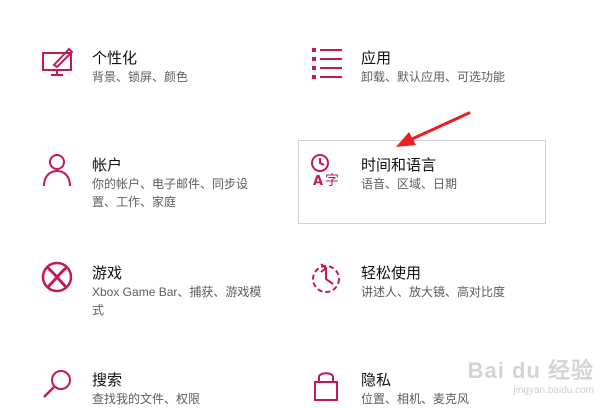 This screenshot has width=600, height=408. Describe the element at coordinates (58, 63) in the screenshot. I see `paint-monitor-icon` at that location.